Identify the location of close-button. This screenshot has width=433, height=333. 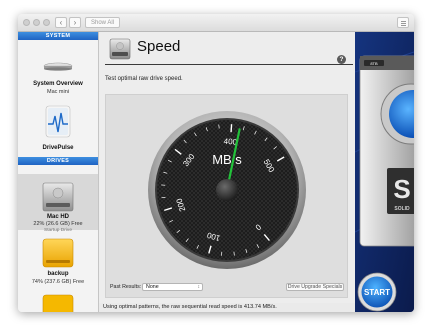
(26, 22).